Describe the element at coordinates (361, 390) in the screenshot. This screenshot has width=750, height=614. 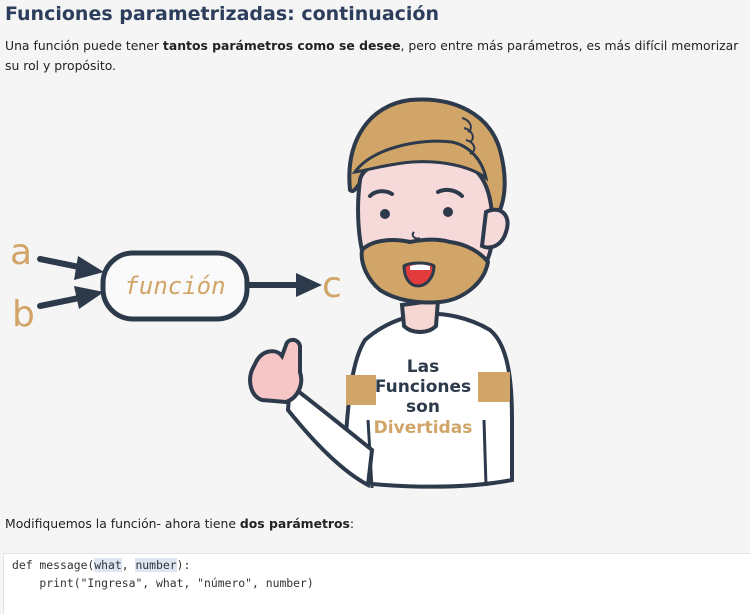
I see `sleeve-stripe-left` at that location.